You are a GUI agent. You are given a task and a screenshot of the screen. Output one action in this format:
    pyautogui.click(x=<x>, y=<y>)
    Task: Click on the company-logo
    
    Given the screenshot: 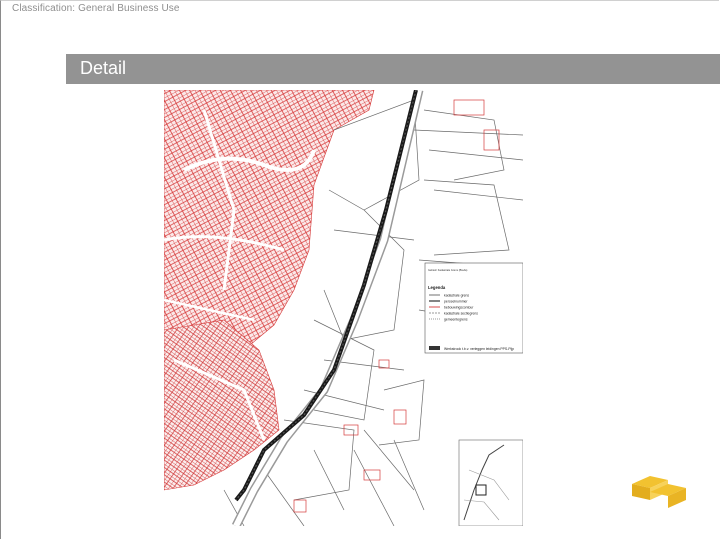 What is the action you would take?
    pyautogui.click(x=670, y=500)
    